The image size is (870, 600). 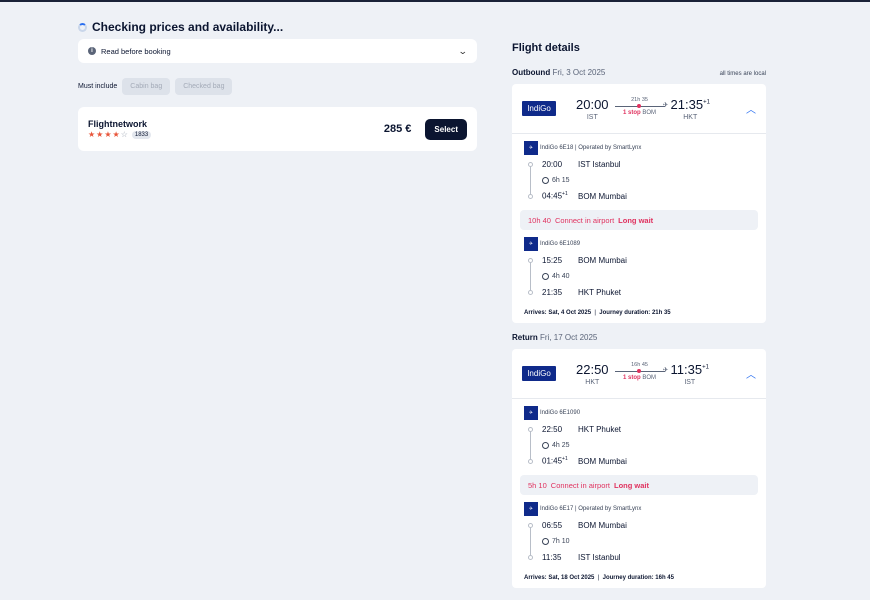 I want to click on provider: Flightnetwork ★ ★ ★ ★ ☆ 1833, so click(x=236, y=129).